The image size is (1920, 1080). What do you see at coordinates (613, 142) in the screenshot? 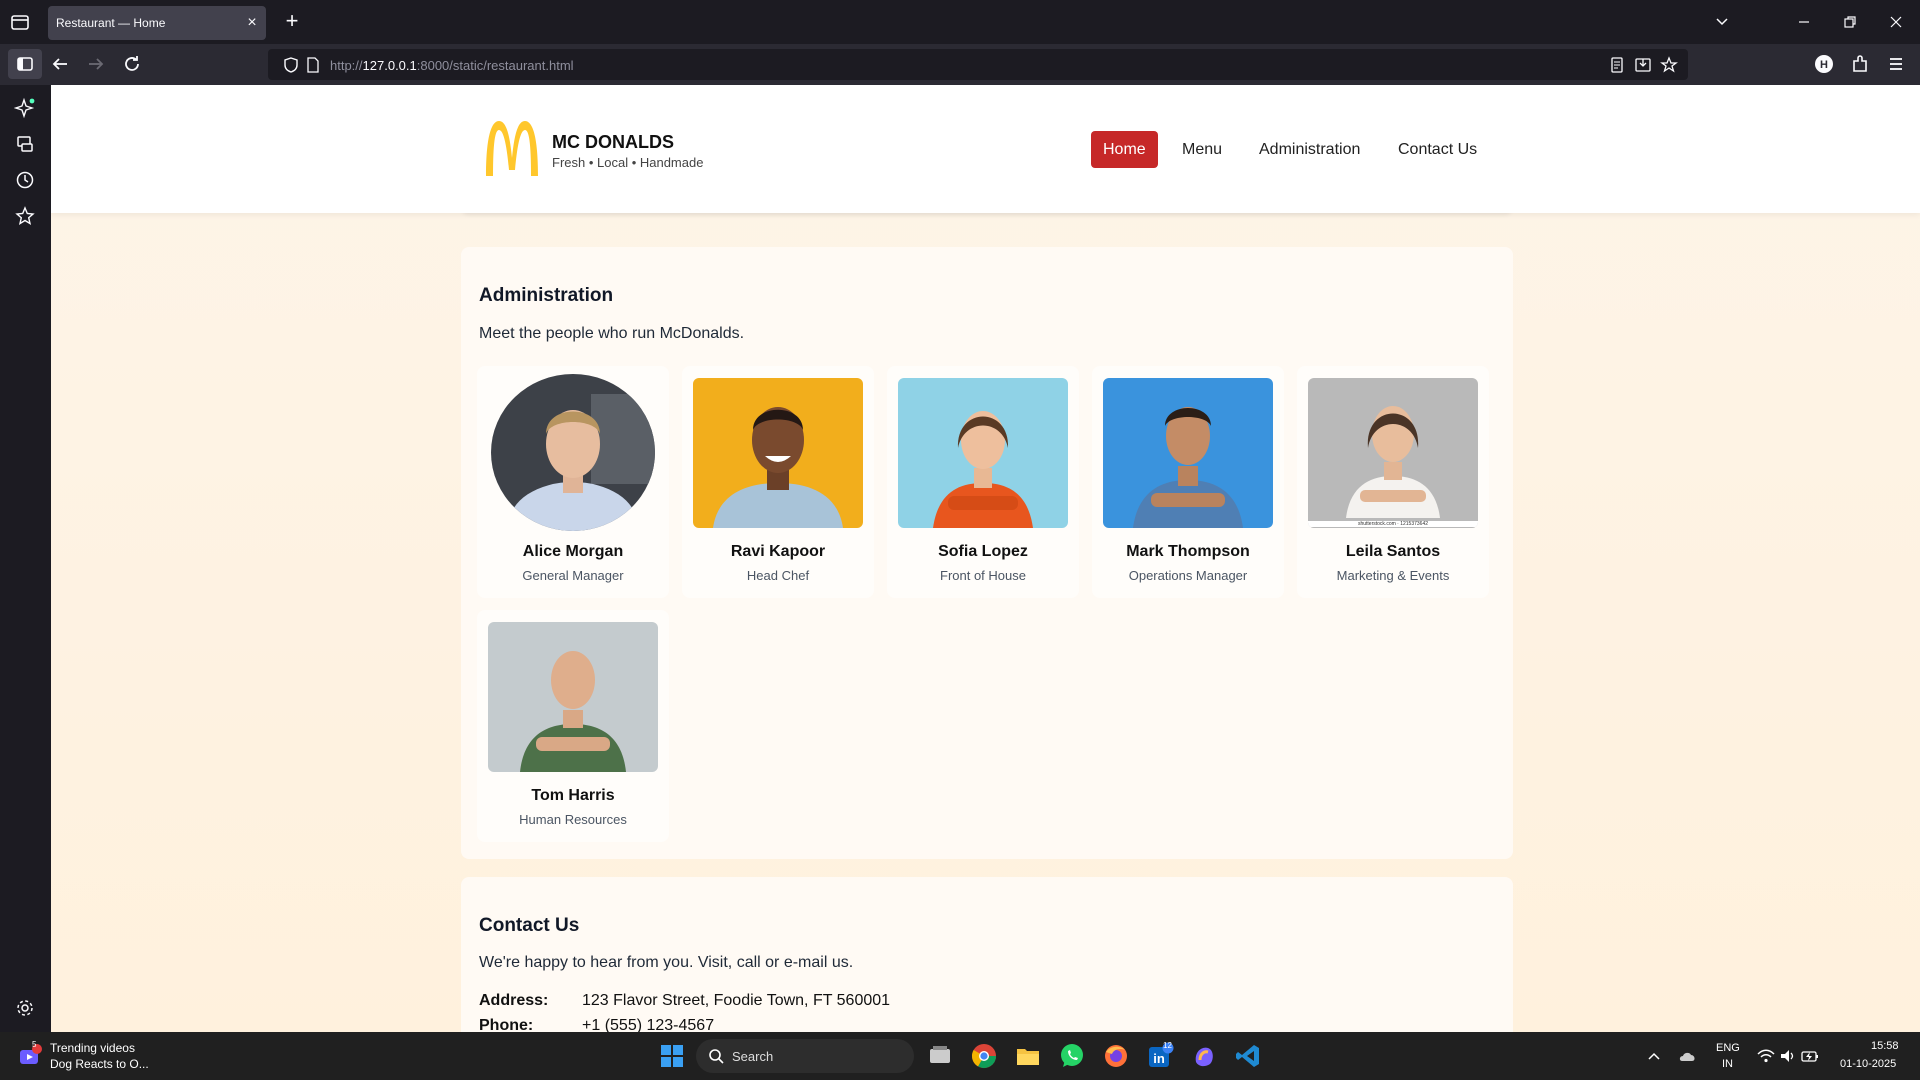
I see `brand-name: MC DONALDS` at bounding box center [613, 142].